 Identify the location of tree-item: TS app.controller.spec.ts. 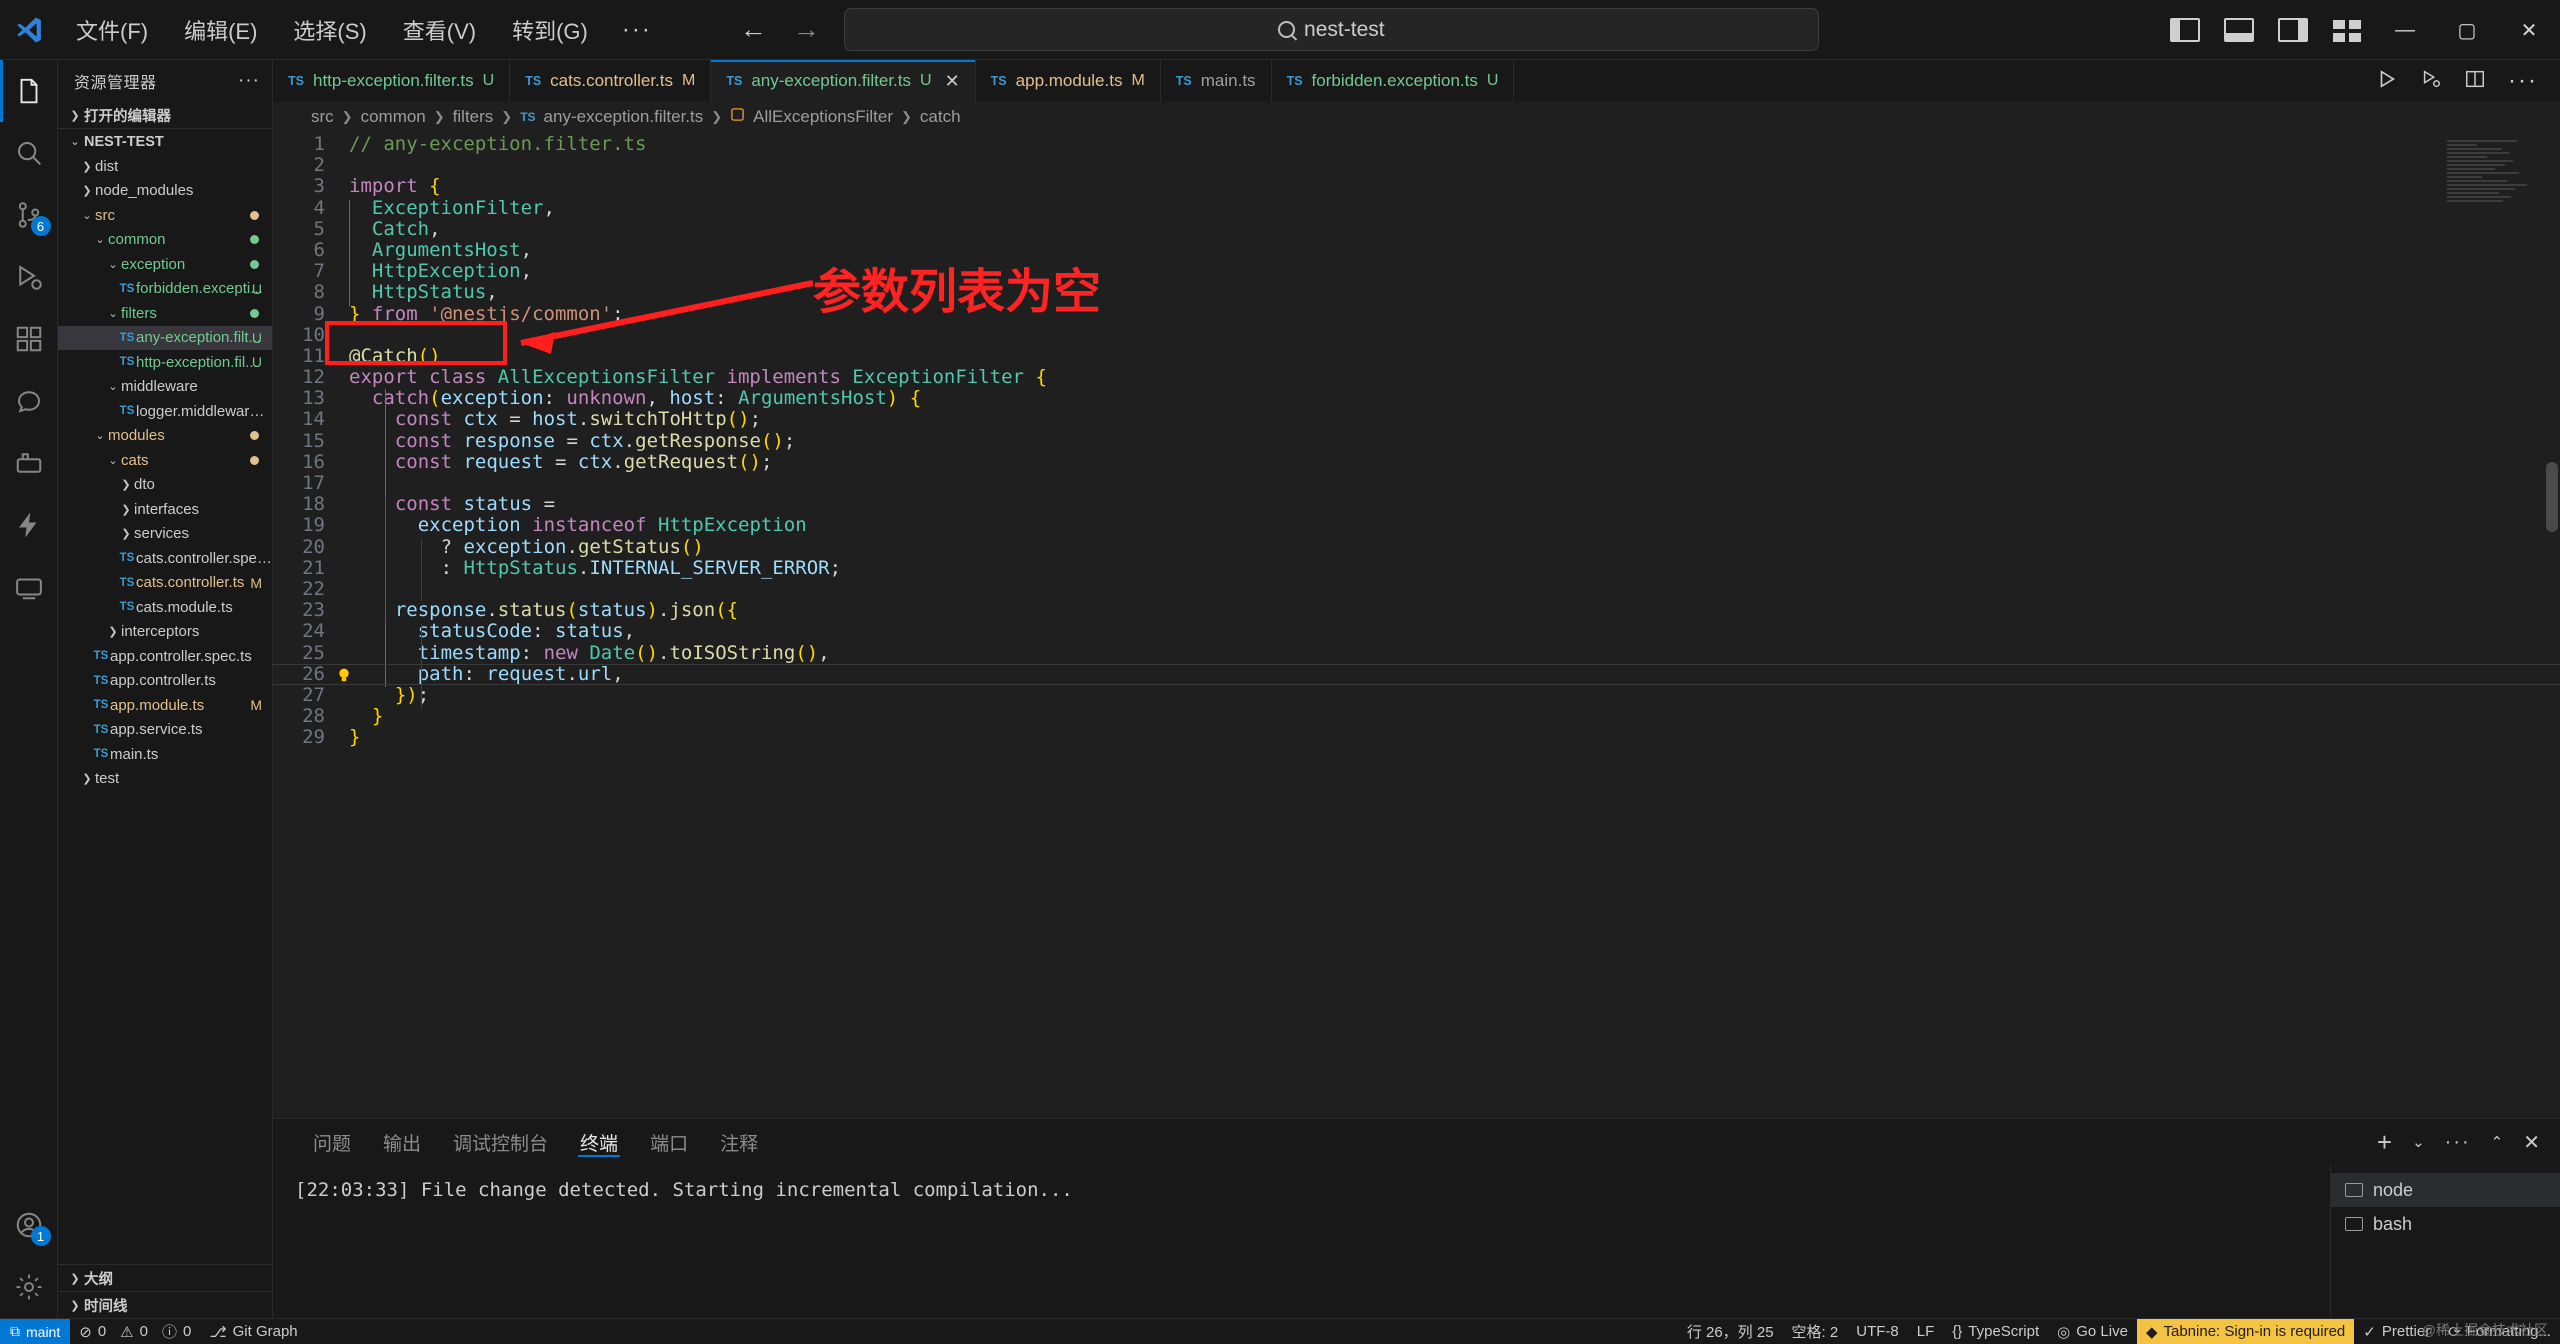
(165, 656).